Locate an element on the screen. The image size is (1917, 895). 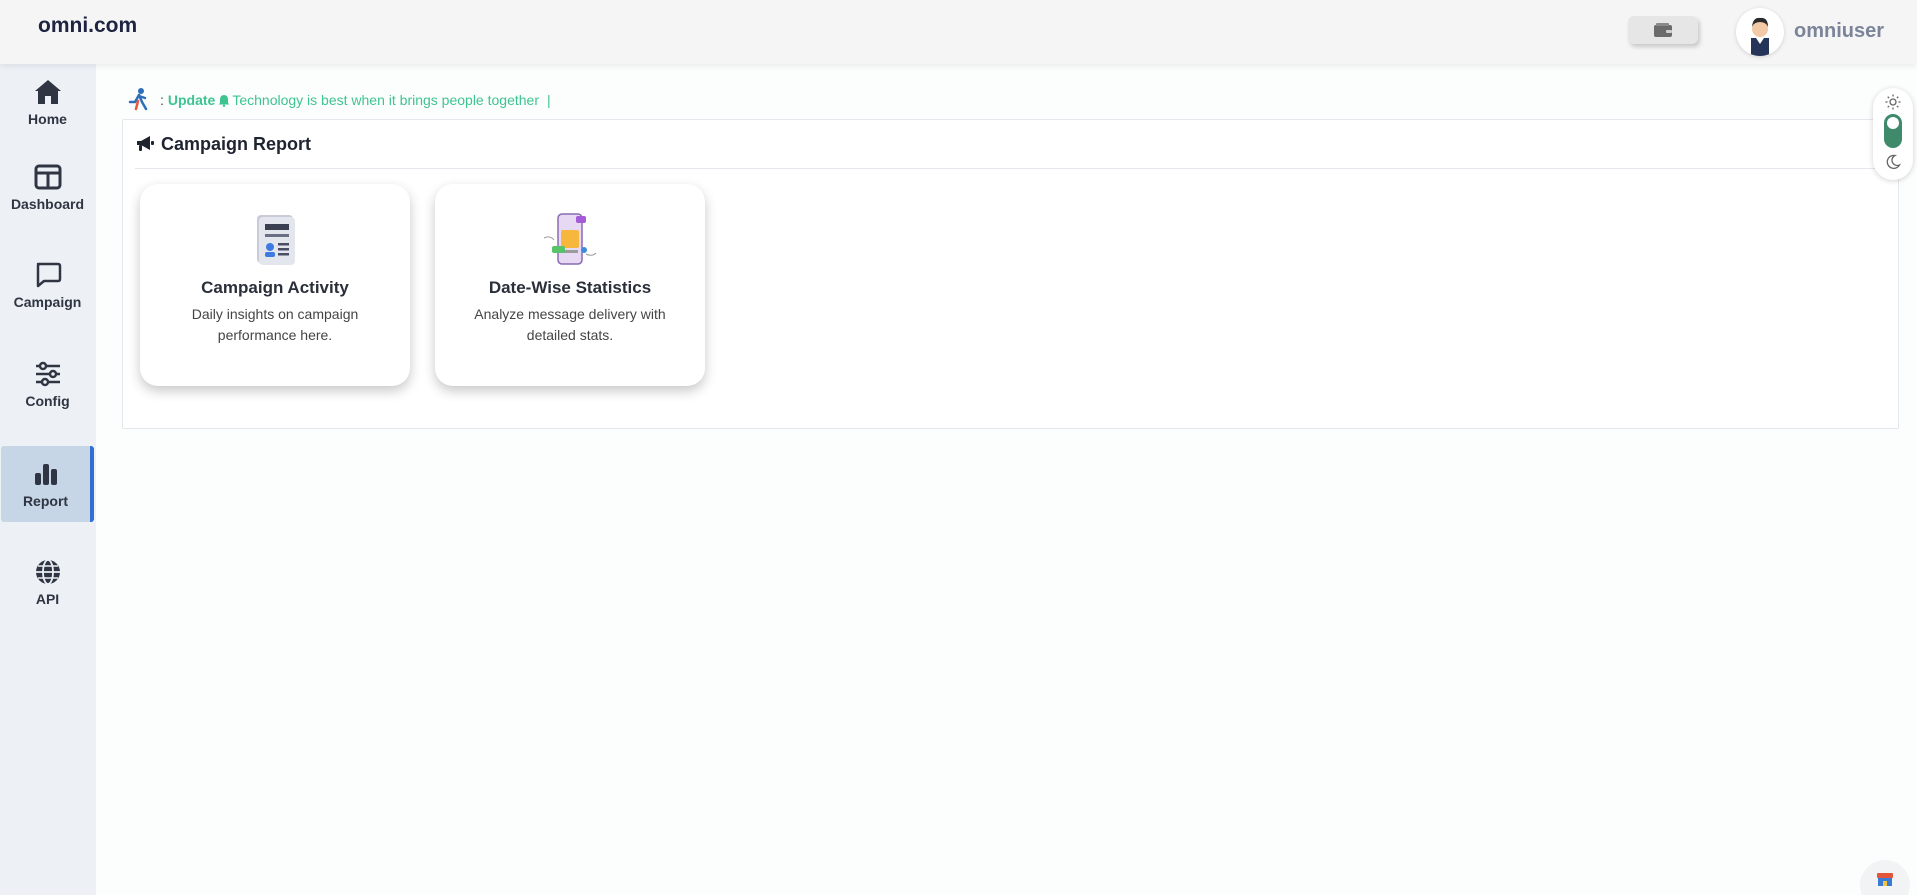
theme-switch-knob is located at coordinates (1893, 123).